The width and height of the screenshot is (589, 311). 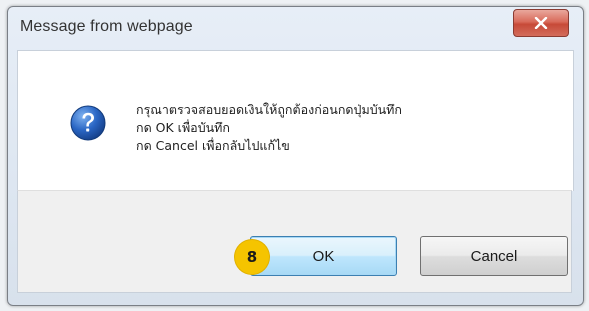 I want to click on ok-button: OK, so click(x=323, y=256).